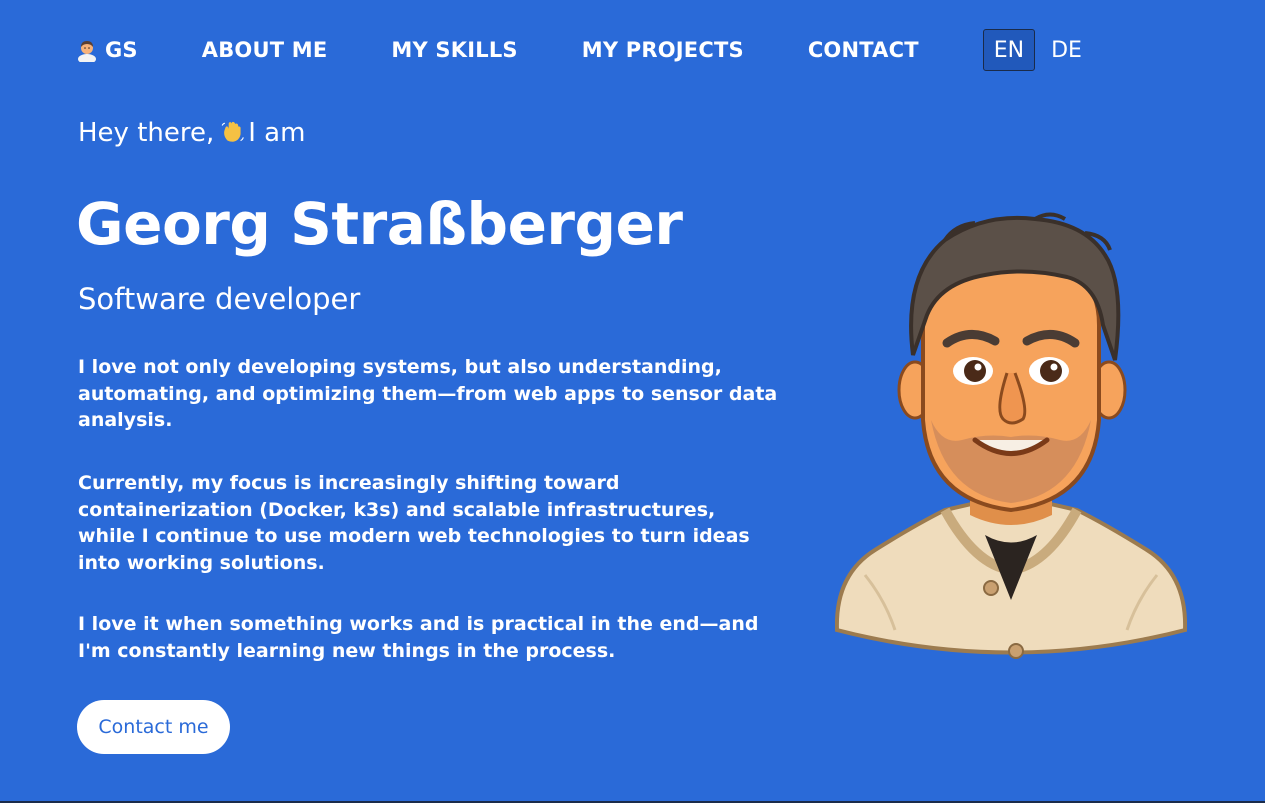  I want to click on language-en-button: EN, so click(1009, 50).